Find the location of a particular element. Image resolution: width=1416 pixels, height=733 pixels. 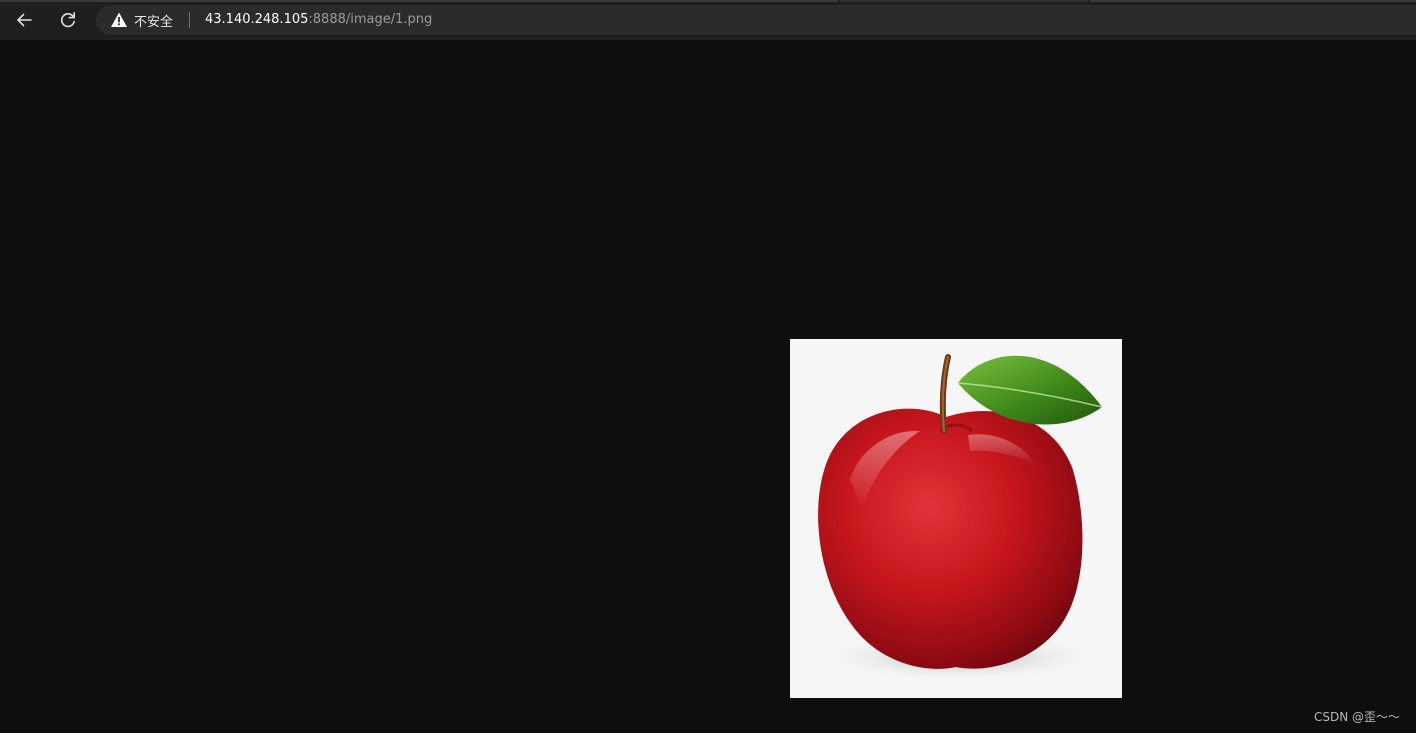

tab-strip-edge-right is located at coordinates (1253, 1).